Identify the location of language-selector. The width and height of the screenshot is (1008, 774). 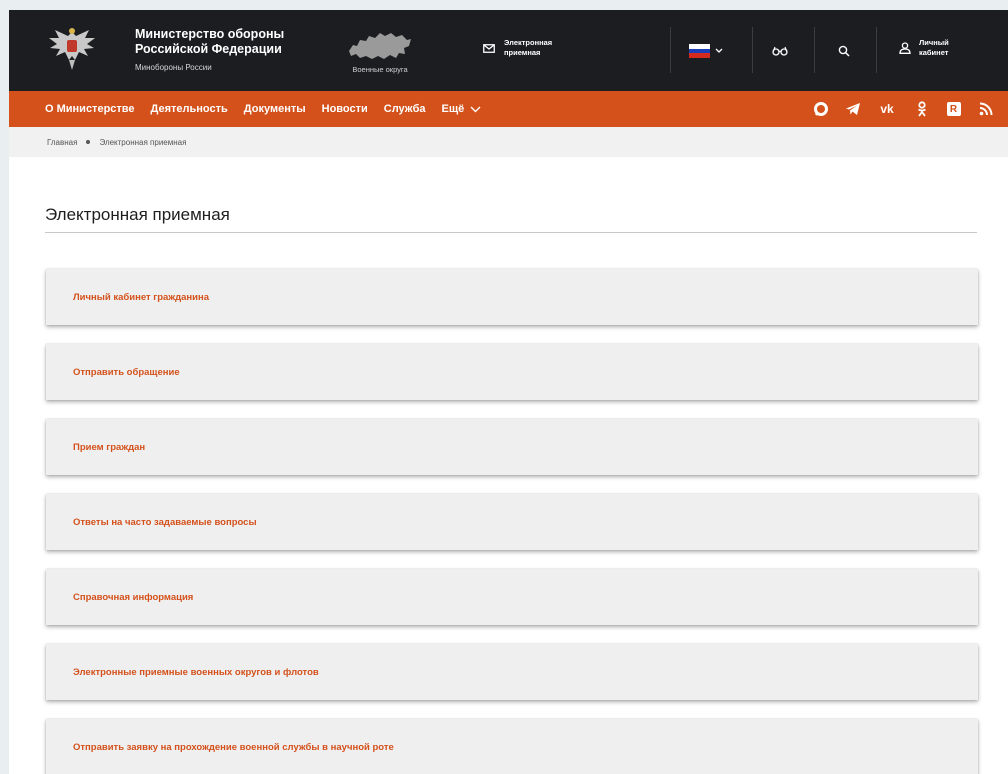
(706, 51).